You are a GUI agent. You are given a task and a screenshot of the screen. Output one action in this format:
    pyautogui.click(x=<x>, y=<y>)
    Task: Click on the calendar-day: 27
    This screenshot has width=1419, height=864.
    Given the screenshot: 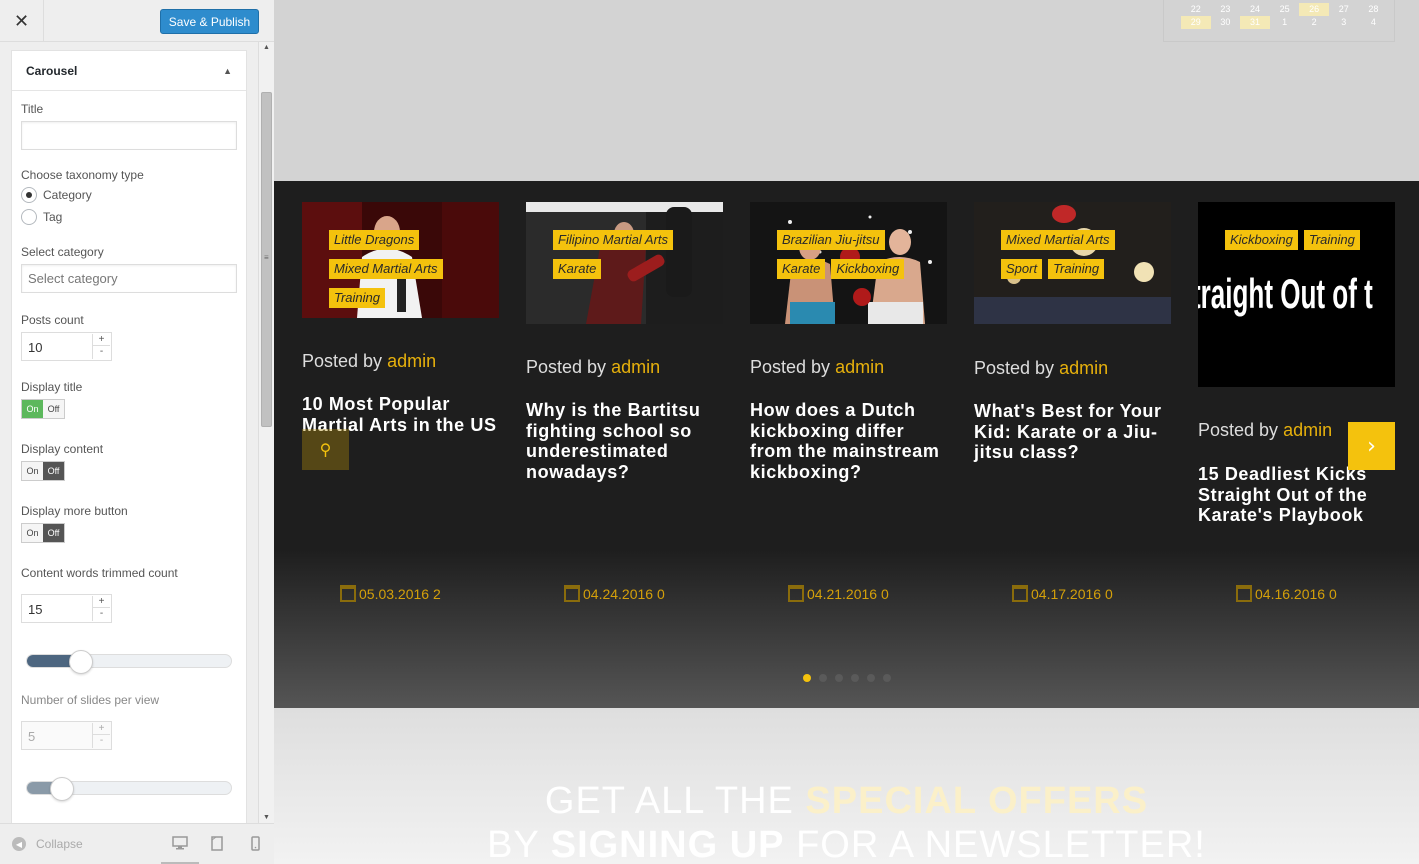 What is the action you would take?
    pyautogui.click(x=1344, y=9)
    